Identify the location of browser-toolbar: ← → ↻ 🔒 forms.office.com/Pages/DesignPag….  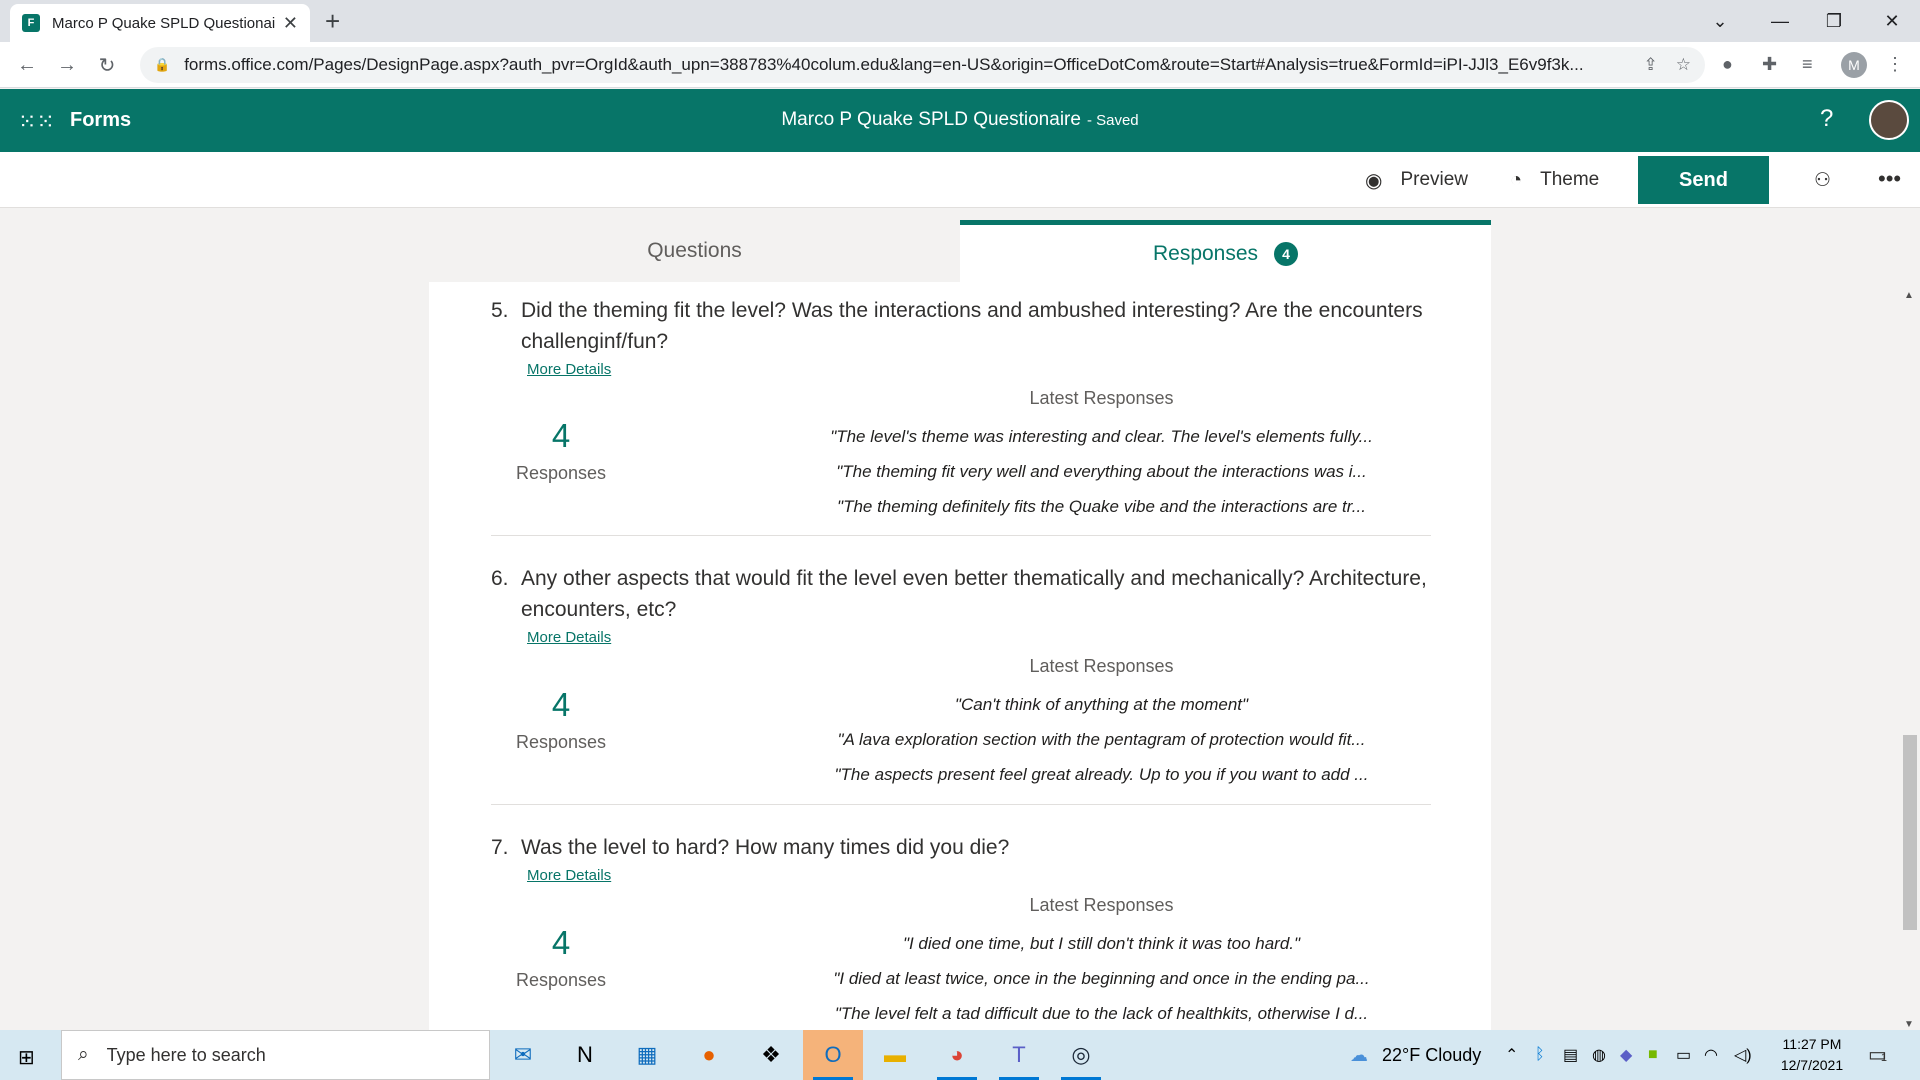
(960, 65).